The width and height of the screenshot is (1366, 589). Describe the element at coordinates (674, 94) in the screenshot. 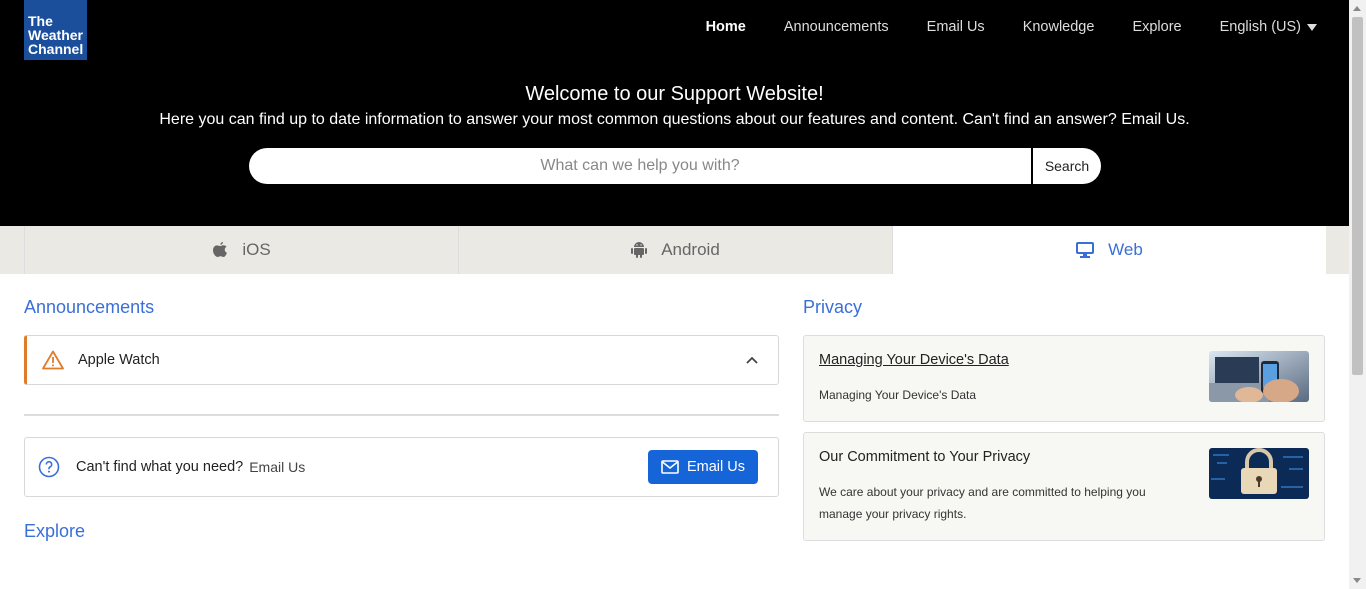

I see `hero-title: Welcome to our Support Website!` at that location.